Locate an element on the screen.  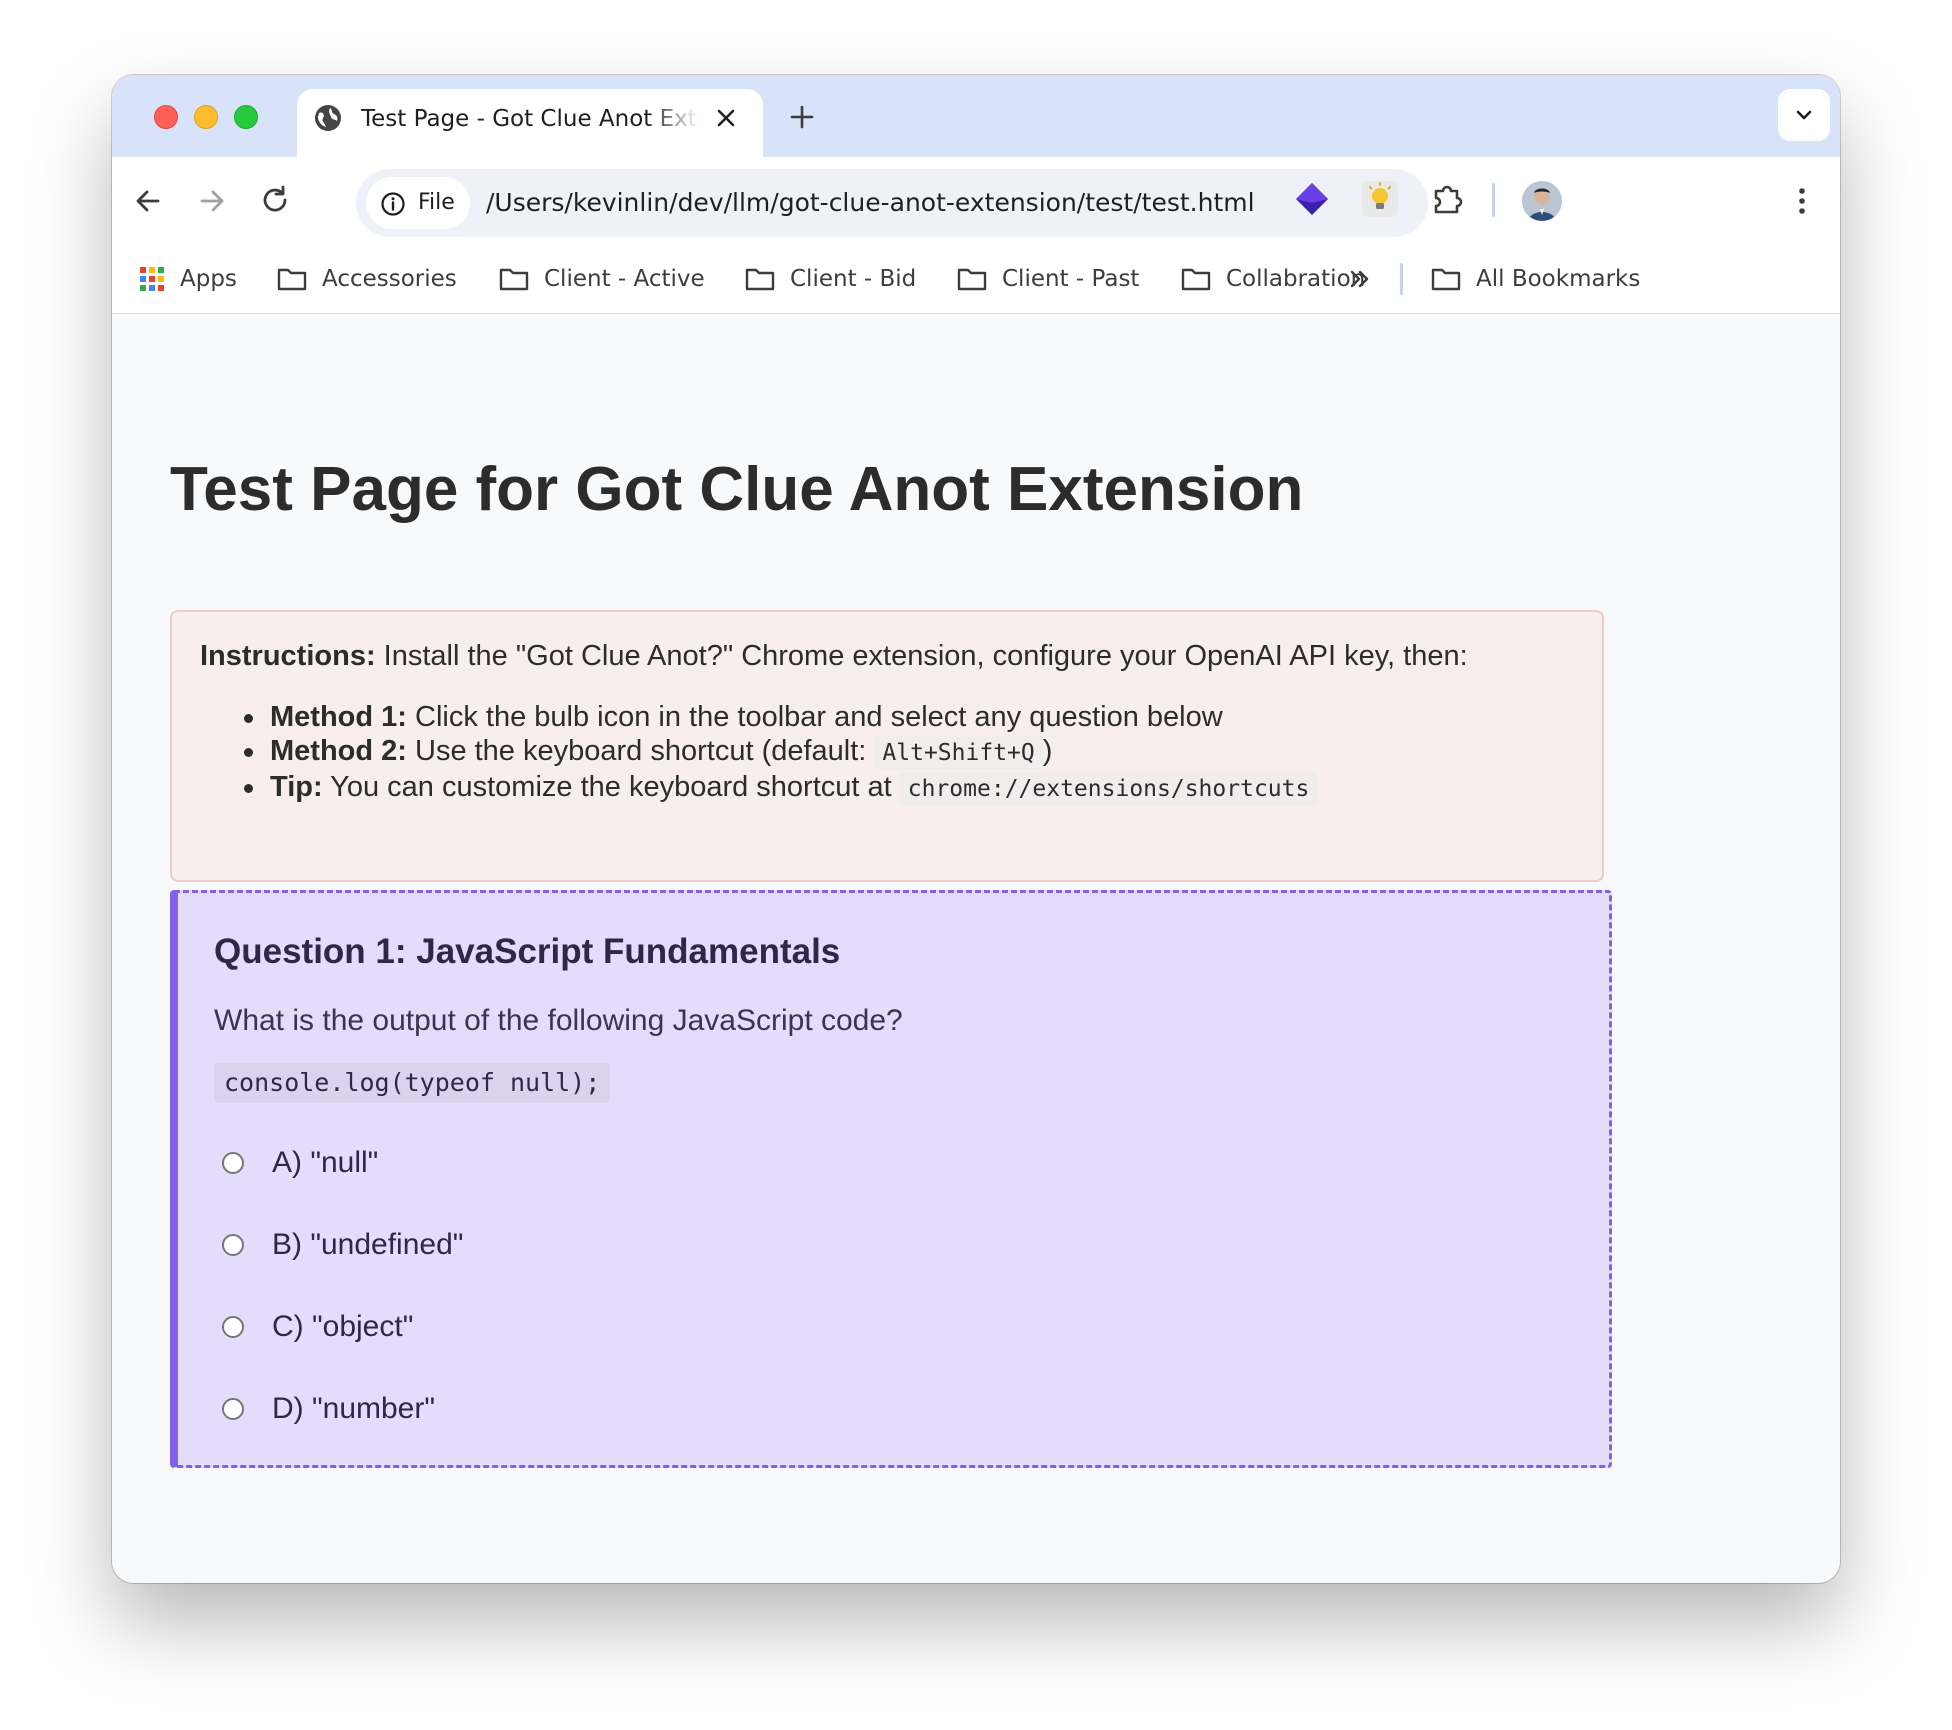
site-info-chip: File is located at coordinates (418, 203).